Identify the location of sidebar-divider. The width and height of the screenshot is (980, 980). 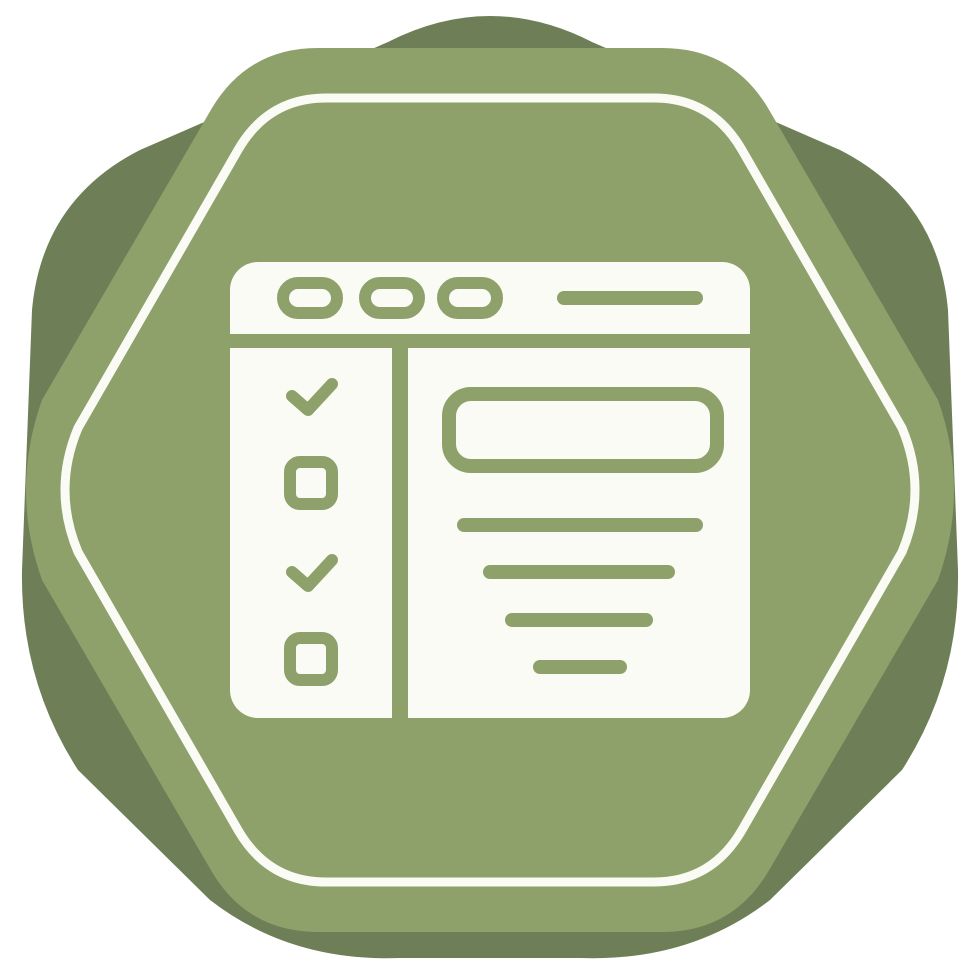
(400, 533).